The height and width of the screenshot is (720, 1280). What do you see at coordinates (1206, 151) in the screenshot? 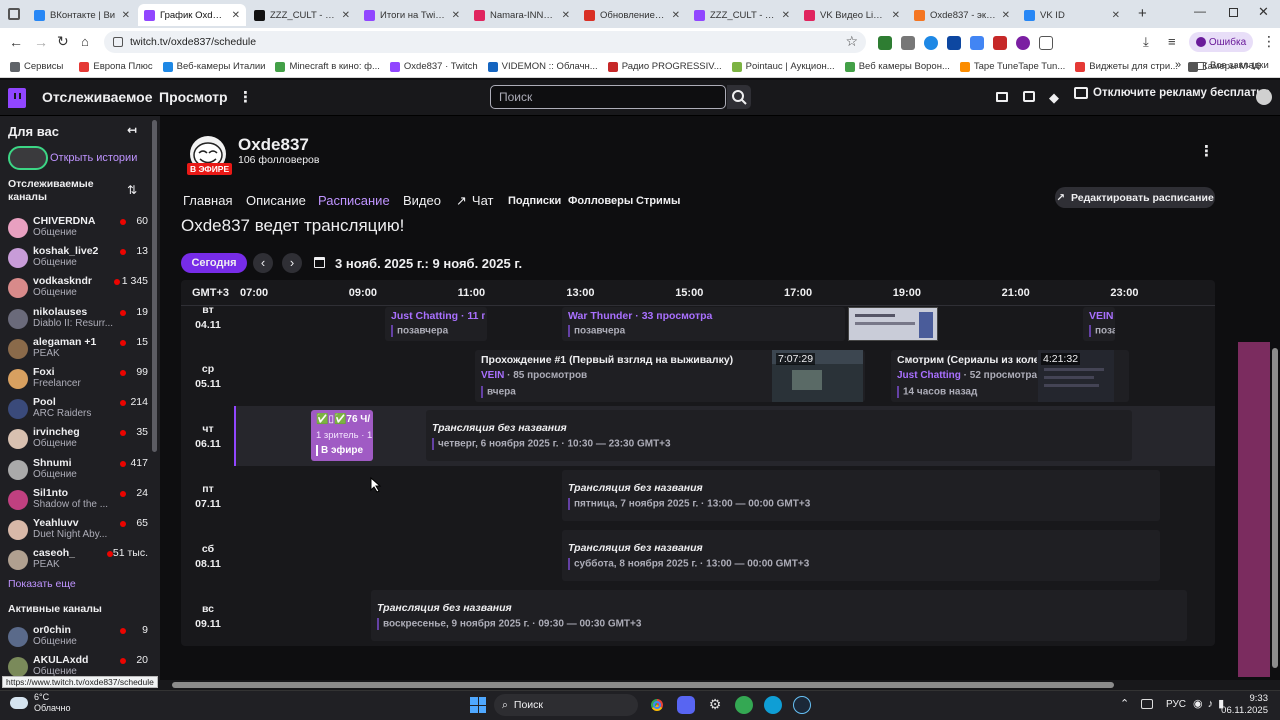
I see `channel-more-icon: ⋮` at bounding box center [1206, 151].